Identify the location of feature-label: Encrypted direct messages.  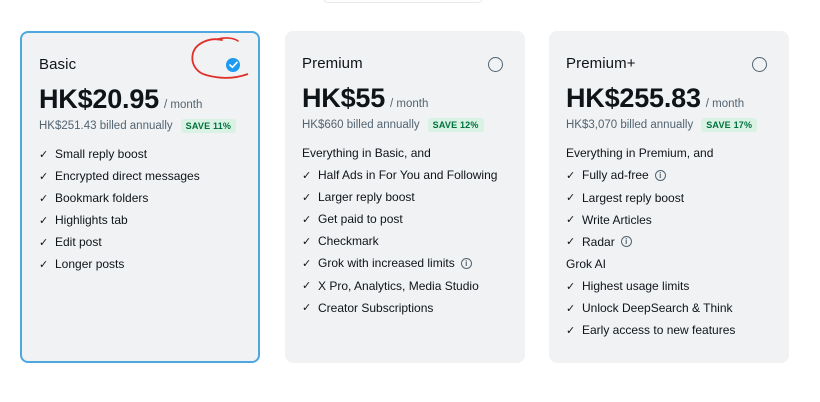
(127, 176).